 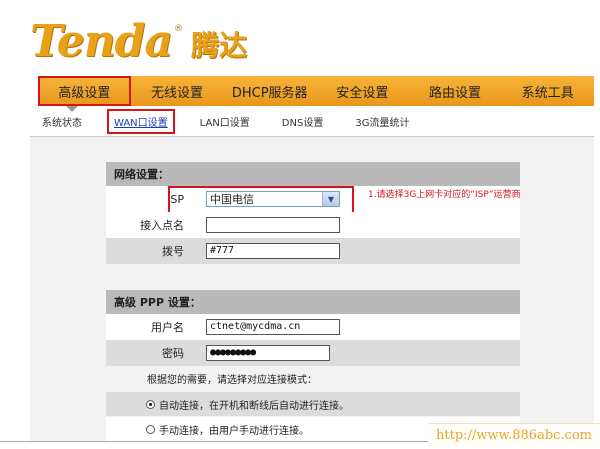 What do you see at coordinates (313, 302) in the screenshot?
I see `ppp-settings-header: 高级 PPP 设置：` at bounding box center [313, 302].